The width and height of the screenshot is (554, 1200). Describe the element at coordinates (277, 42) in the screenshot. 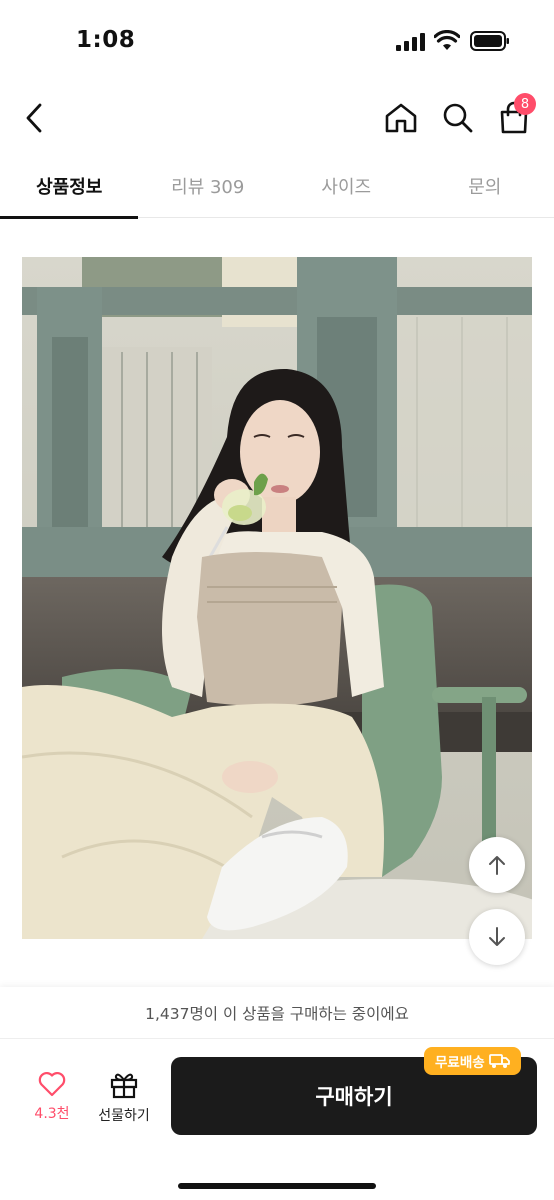

I see `status-bar: 1:08` at that location.